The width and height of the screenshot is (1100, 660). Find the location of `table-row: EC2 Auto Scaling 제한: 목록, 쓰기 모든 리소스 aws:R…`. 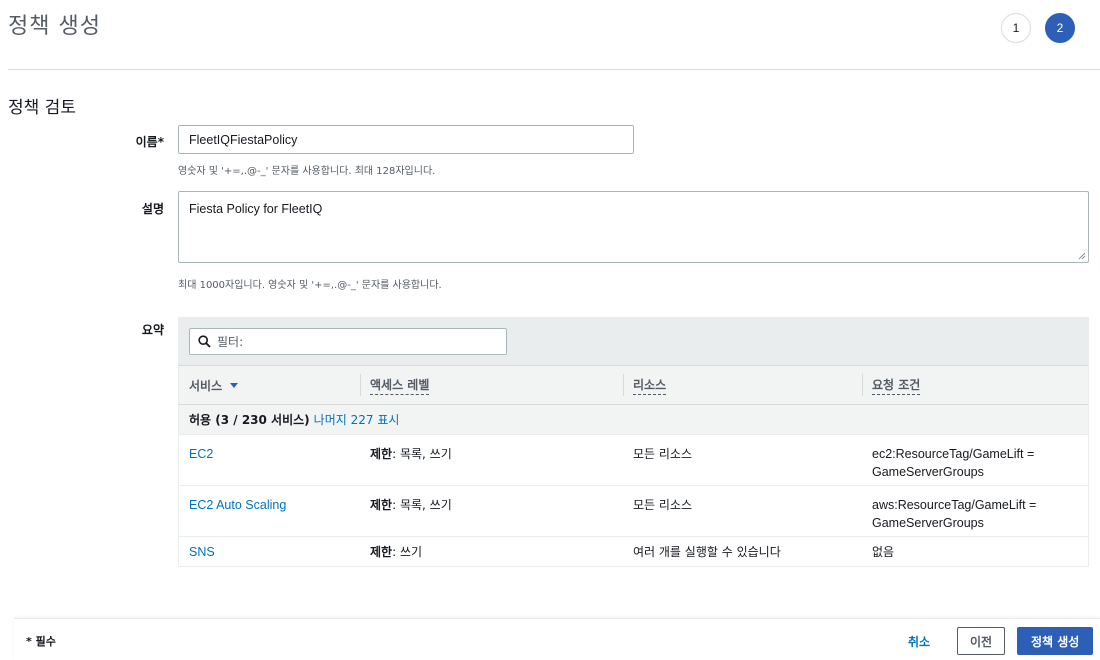

table-row: EC2 Auto Scaling 제한: 목록, 쓰기 모든 리소스 aws:R… is located at coordinates (633, 511).